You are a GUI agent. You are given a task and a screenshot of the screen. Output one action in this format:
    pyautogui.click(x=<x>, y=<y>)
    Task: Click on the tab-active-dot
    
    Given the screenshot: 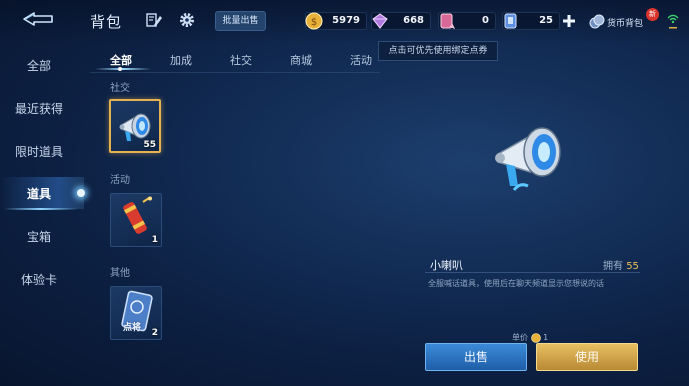 What is the action you would take?
    pyautogui.click(x=120, y=69)
    